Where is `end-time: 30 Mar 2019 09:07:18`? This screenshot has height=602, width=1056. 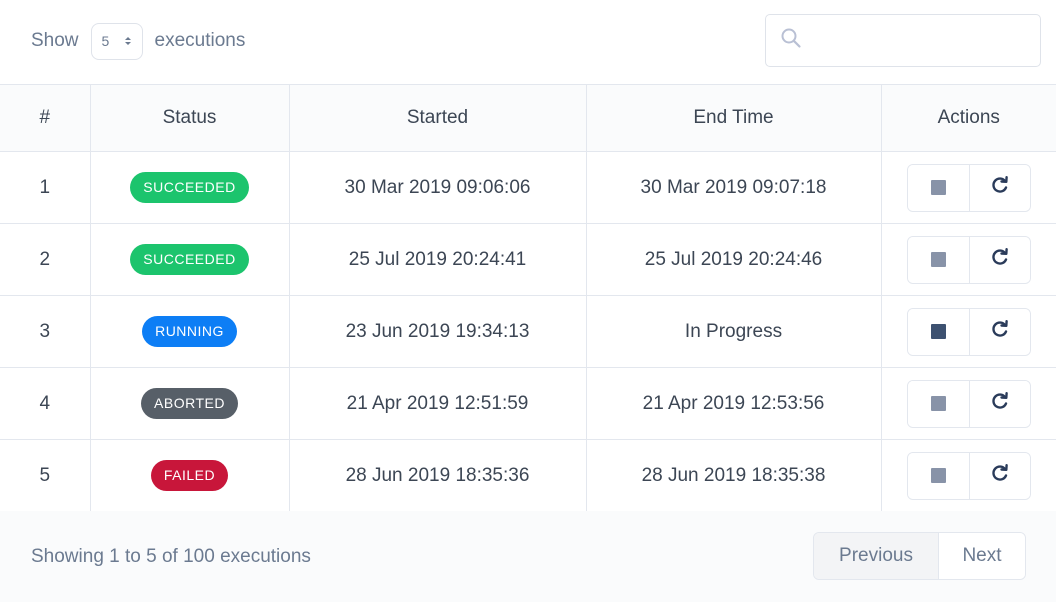 end-time: 30 Mar 2019 09:07:18 is located at coordinates (733, 187).